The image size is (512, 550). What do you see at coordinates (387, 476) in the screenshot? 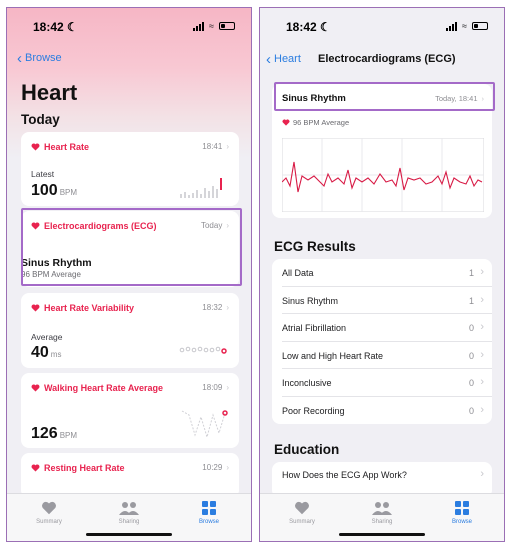
I see `education-row-ecg-app: How Does the ECG App Work? ›` at bounding box center [387, 476].